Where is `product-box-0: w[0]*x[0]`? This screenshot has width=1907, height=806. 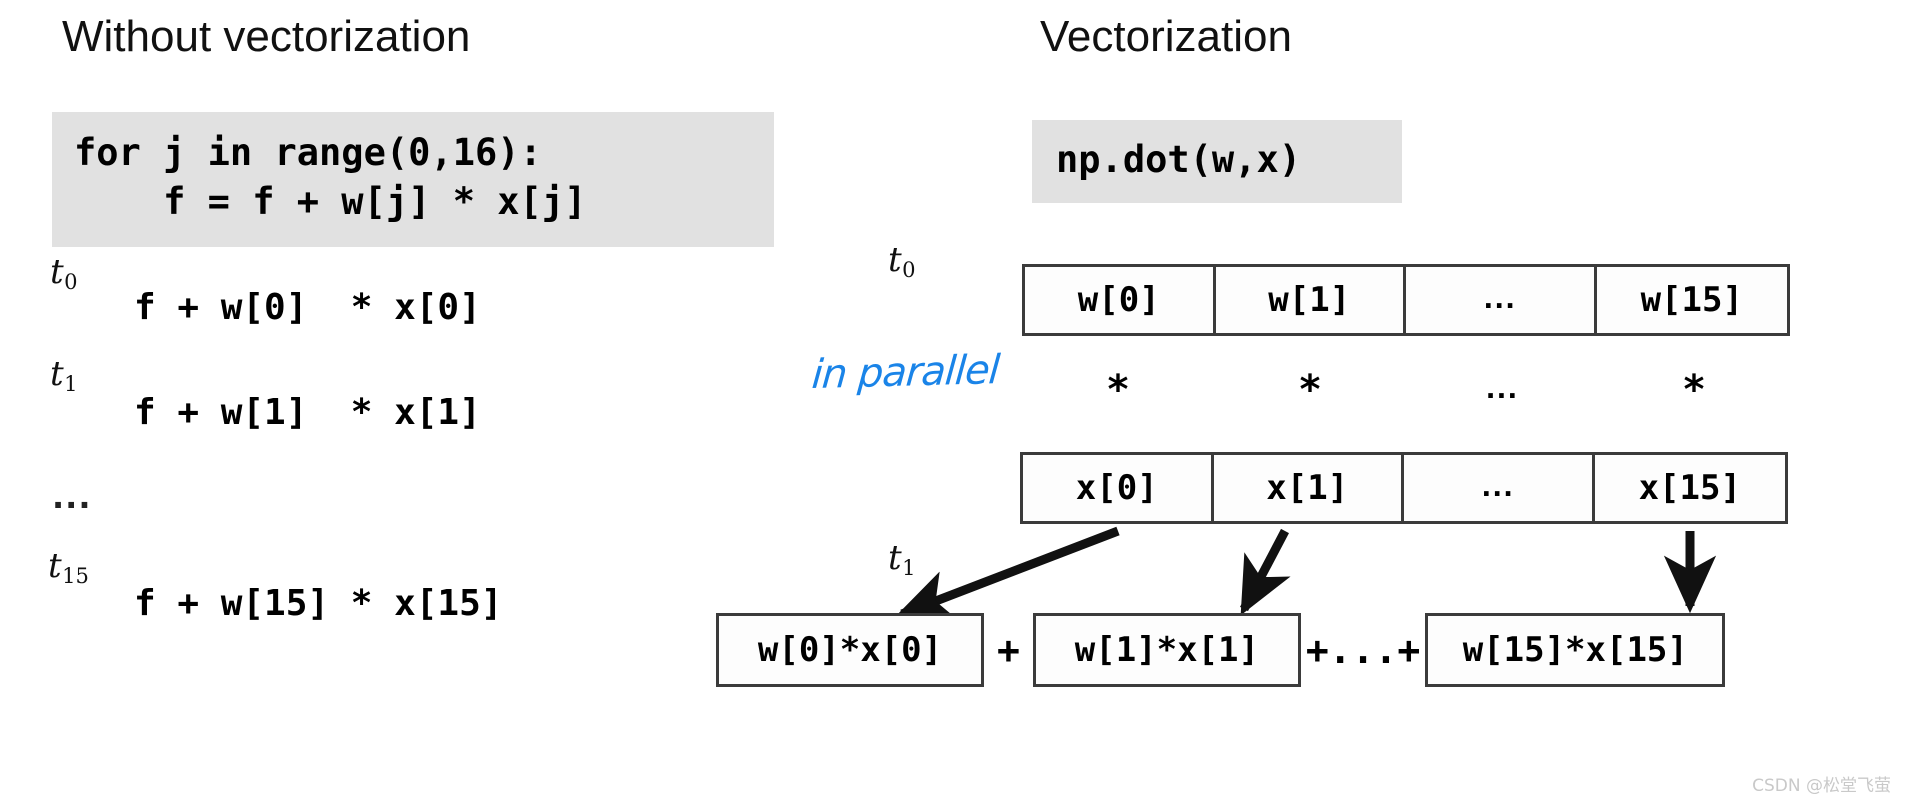 product-box-0: w[0]*x[0] is located at coordinates (850, 650).